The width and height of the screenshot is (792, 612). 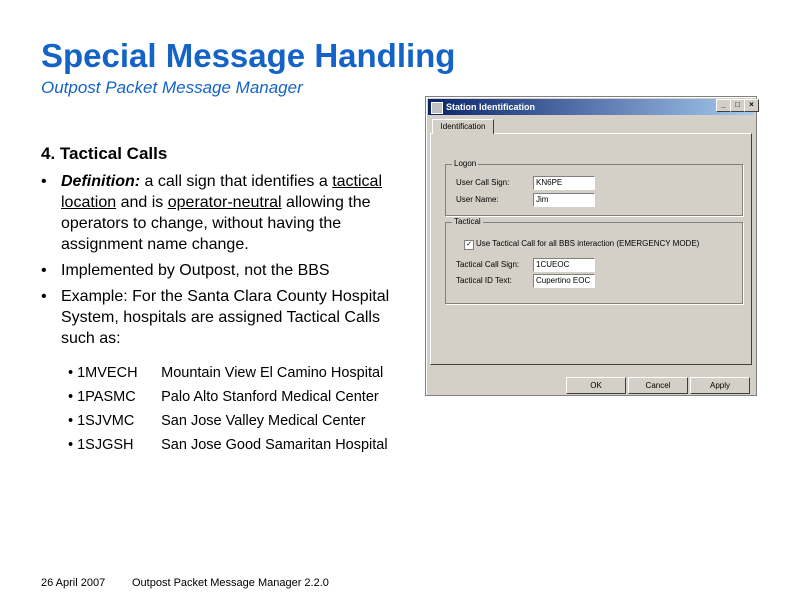 I want to click on user-name-label: User Name:, so click(x=477, y=199).